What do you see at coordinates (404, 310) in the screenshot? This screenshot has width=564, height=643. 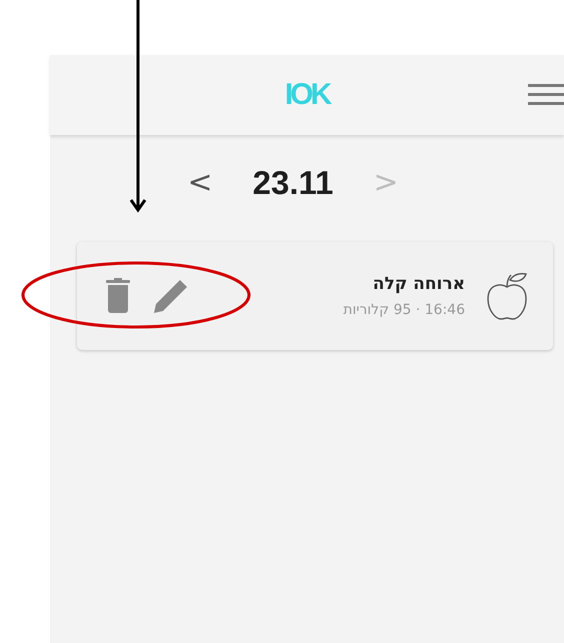 I see `meal-details: 16:46 · 95 קלוריות` at bounding box center [404, 310].